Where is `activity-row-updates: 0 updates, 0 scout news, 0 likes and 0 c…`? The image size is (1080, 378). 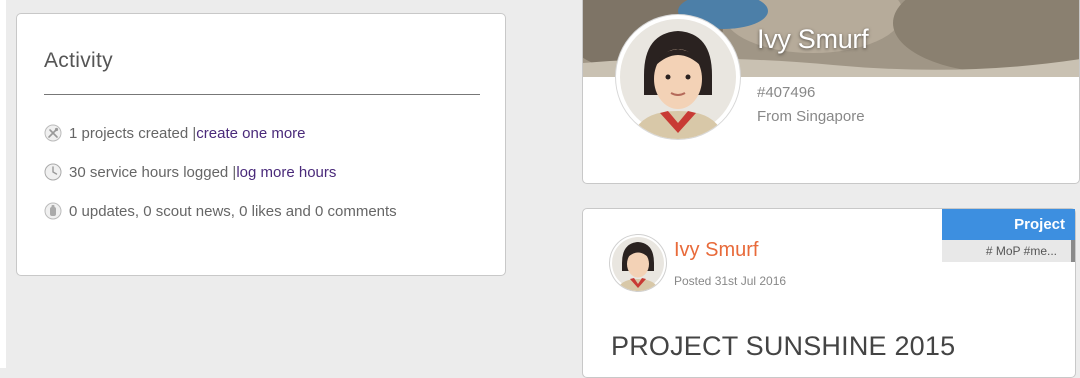
activity-row-updates: 0 updates, 0 scout news, 0 likes and 0 c… is located at coordinates (220, 211).